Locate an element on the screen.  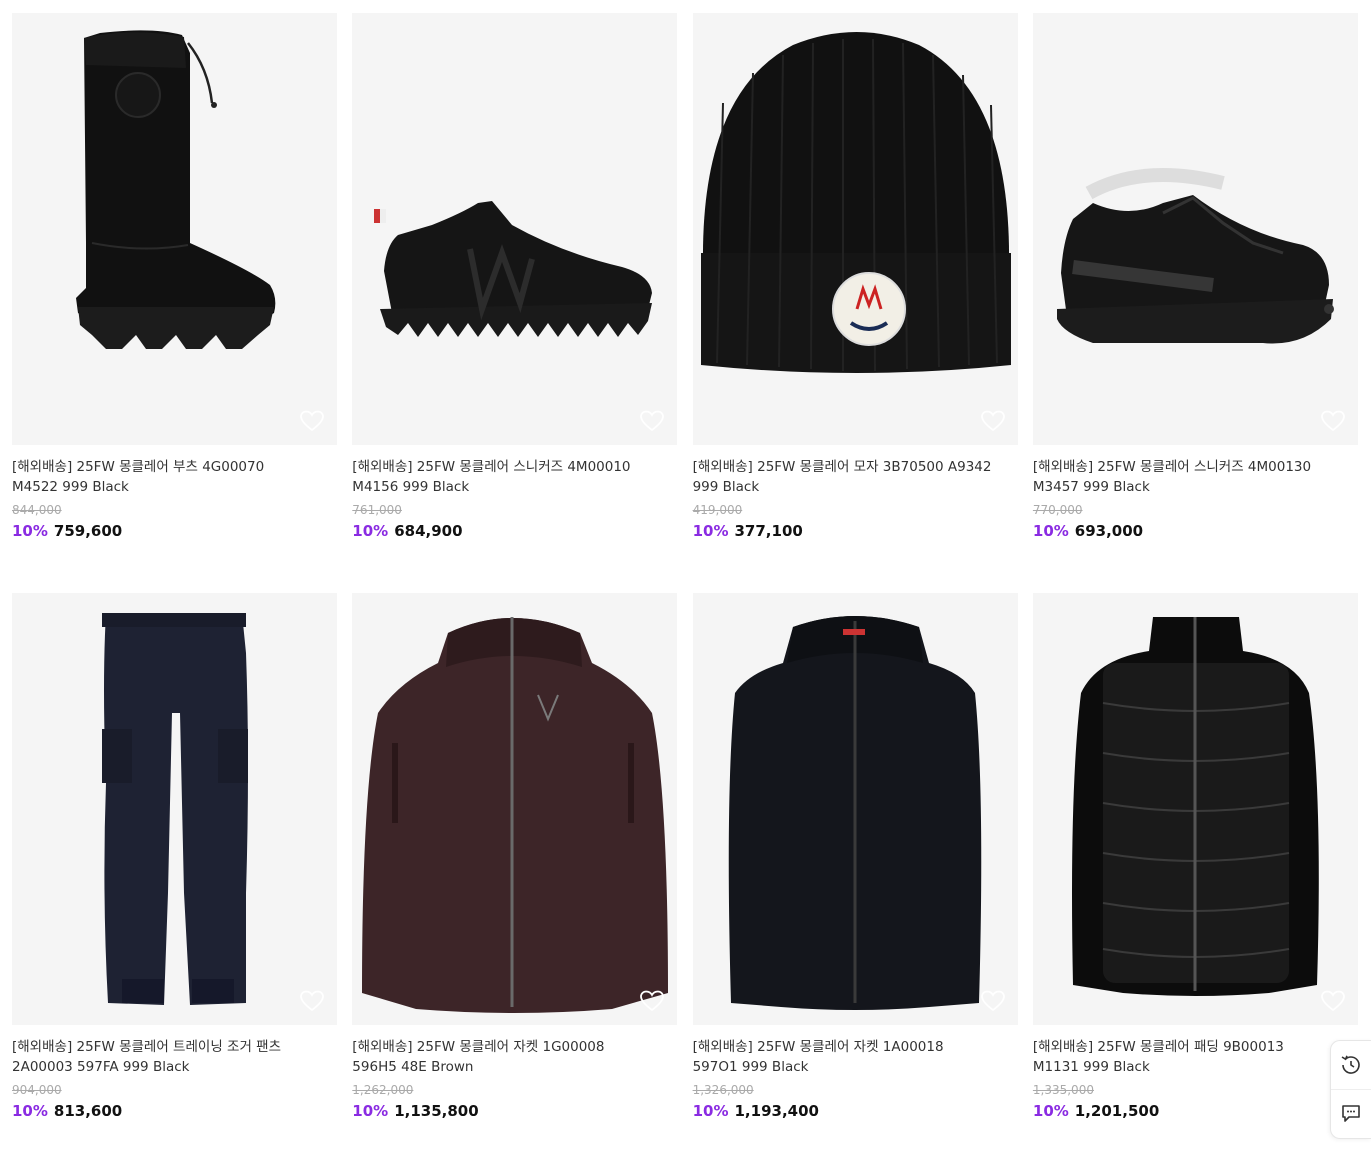
floating-quick-menu is located at coordinates (1350, 1089).